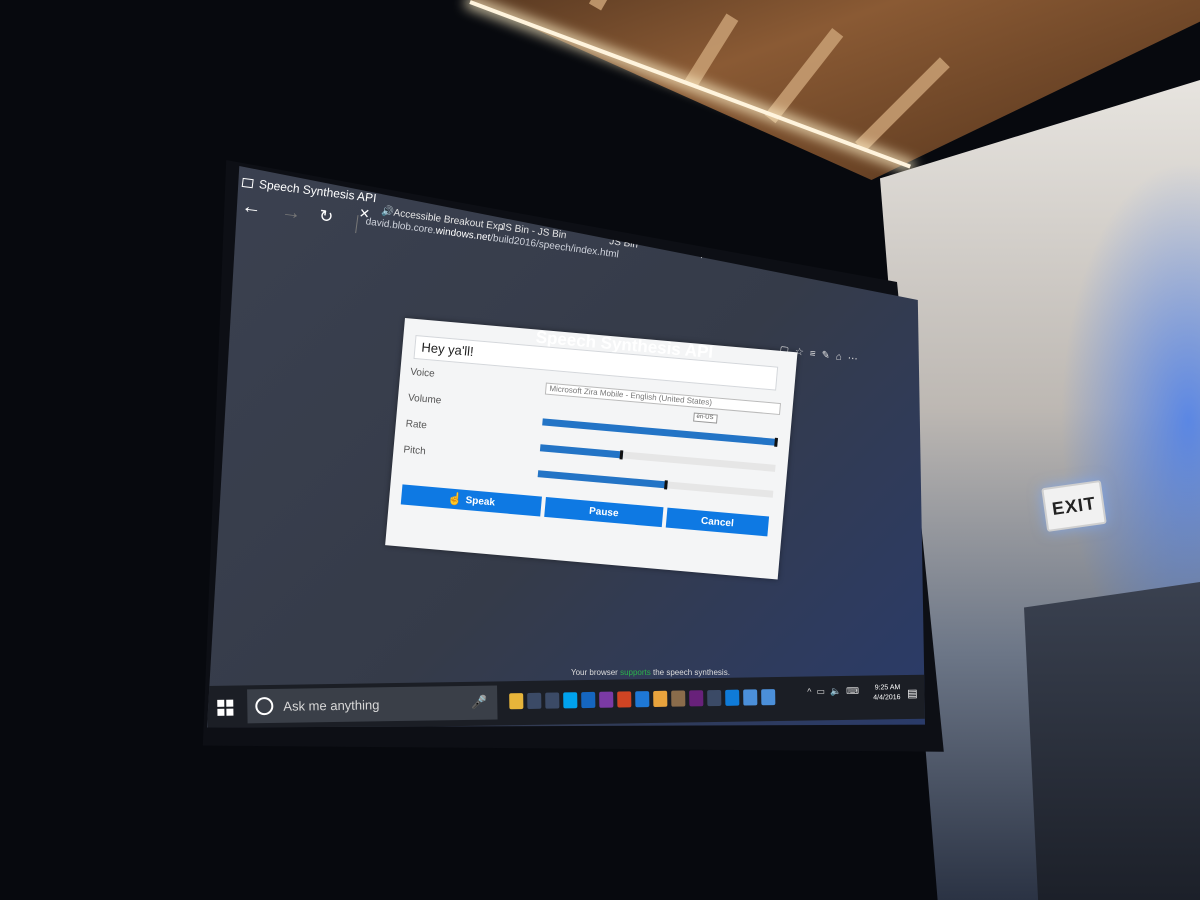 This screenshot has width=1200, height=900. I want to click on search-placeholder: Ask me anything, so click(331, 705).